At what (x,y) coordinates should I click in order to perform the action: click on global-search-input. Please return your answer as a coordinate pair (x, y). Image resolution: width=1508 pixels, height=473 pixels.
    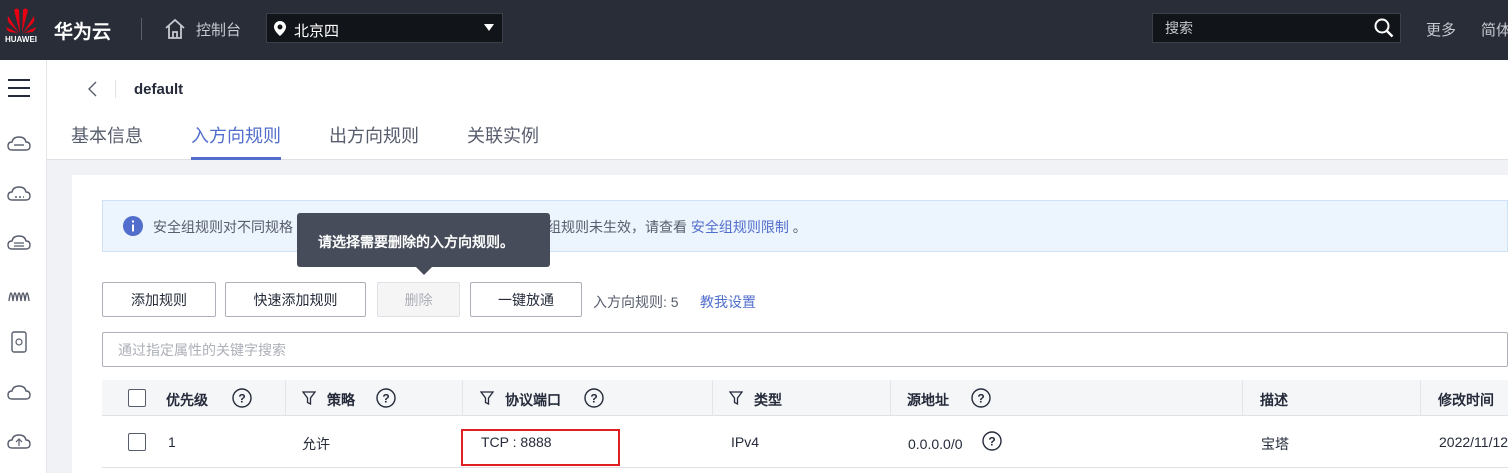
    Looking at the image, I should click on (1265, 28).